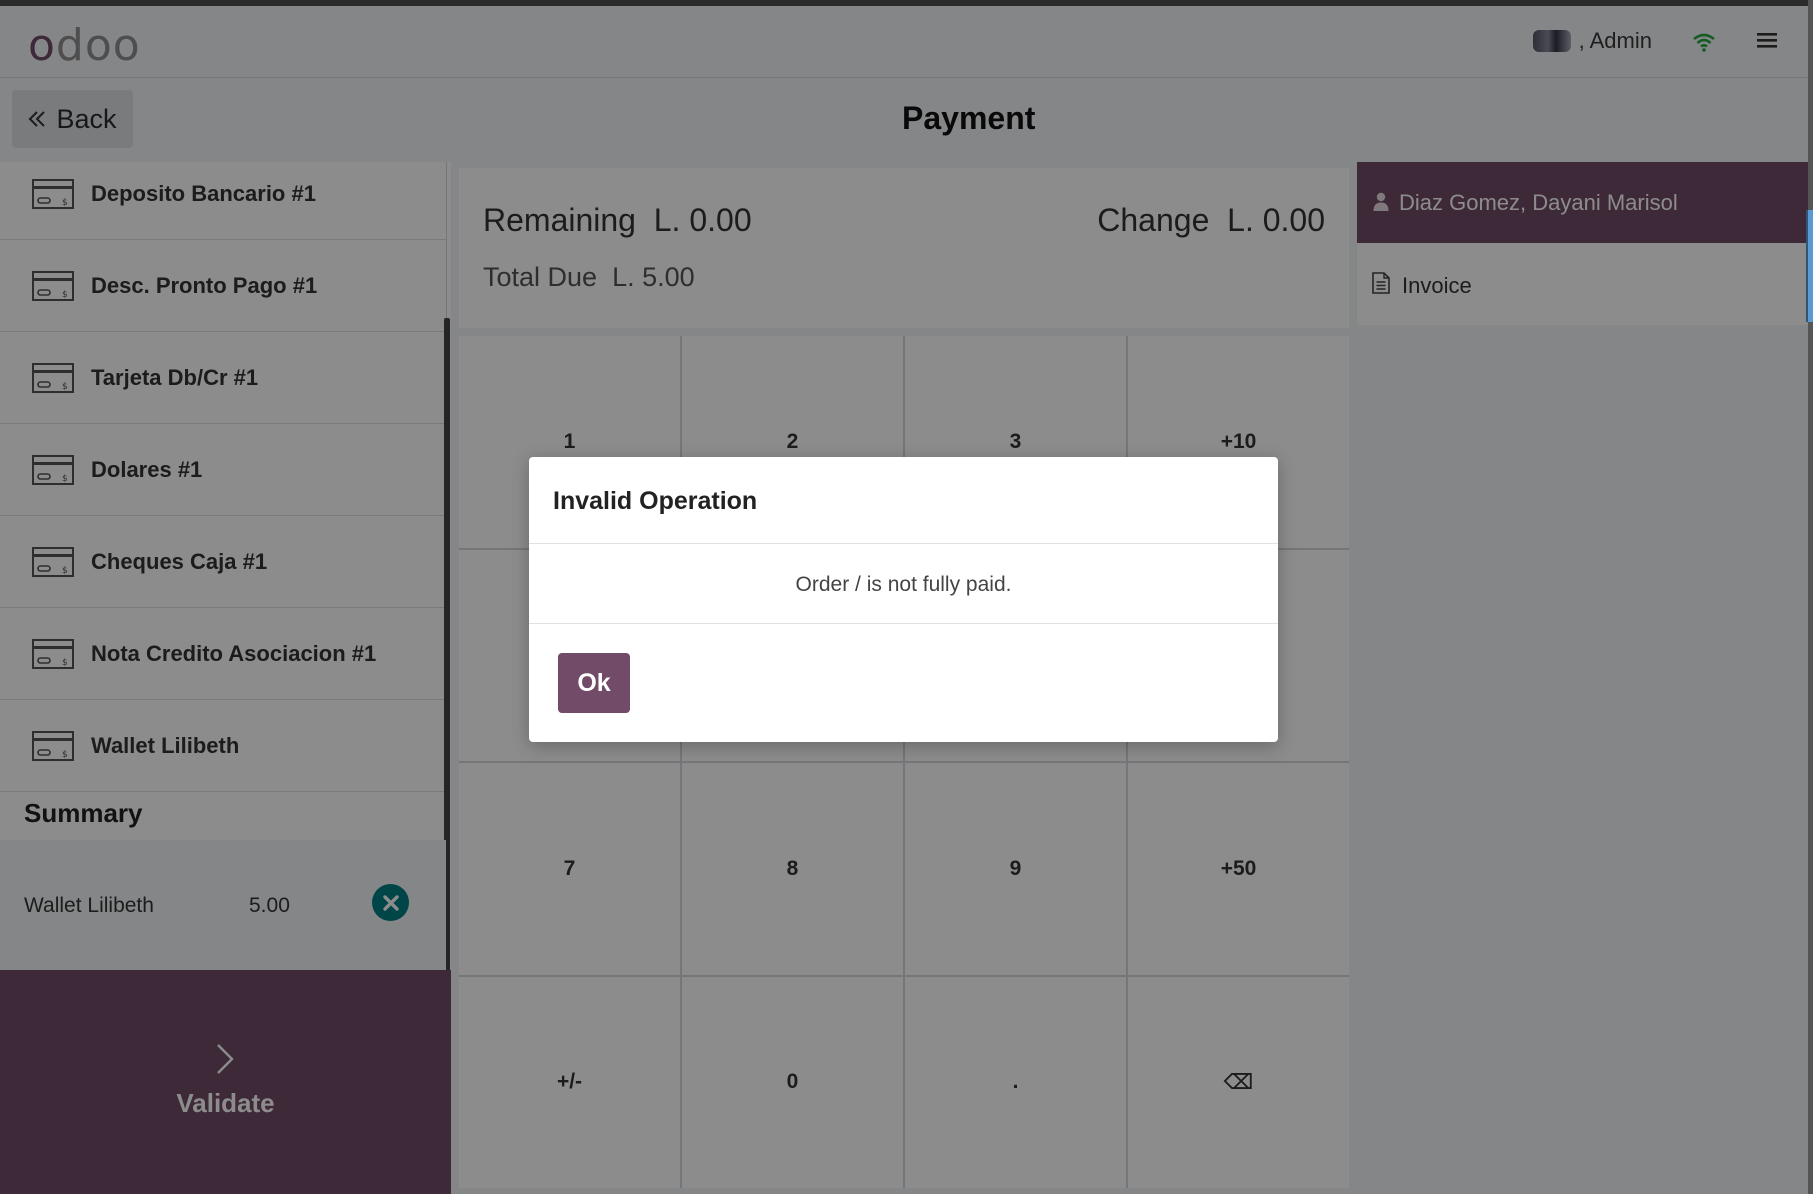 Image resolution: width=1813 pixels, height=1194 pixels. I want to click on ok-button: Ok, so click(594, 683).